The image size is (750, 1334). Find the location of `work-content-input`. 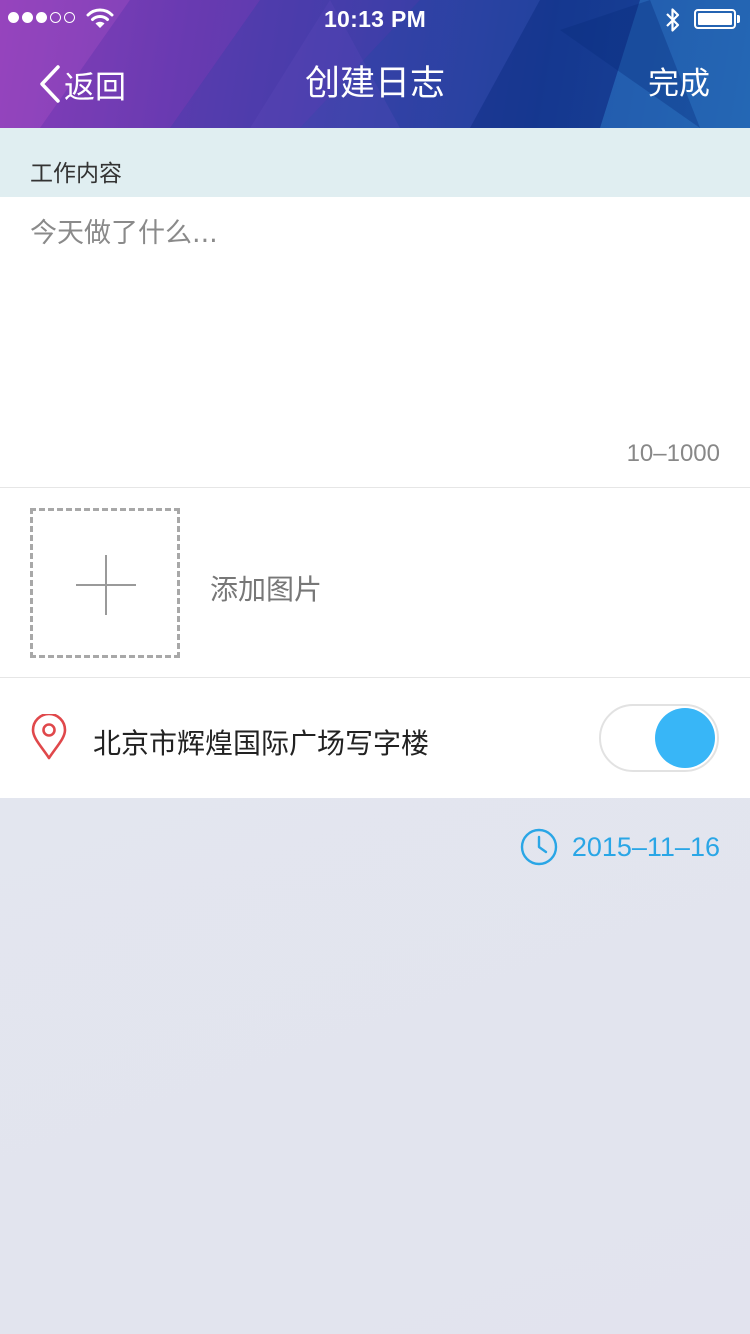

work-content-input is located at coordinates (375, 311).